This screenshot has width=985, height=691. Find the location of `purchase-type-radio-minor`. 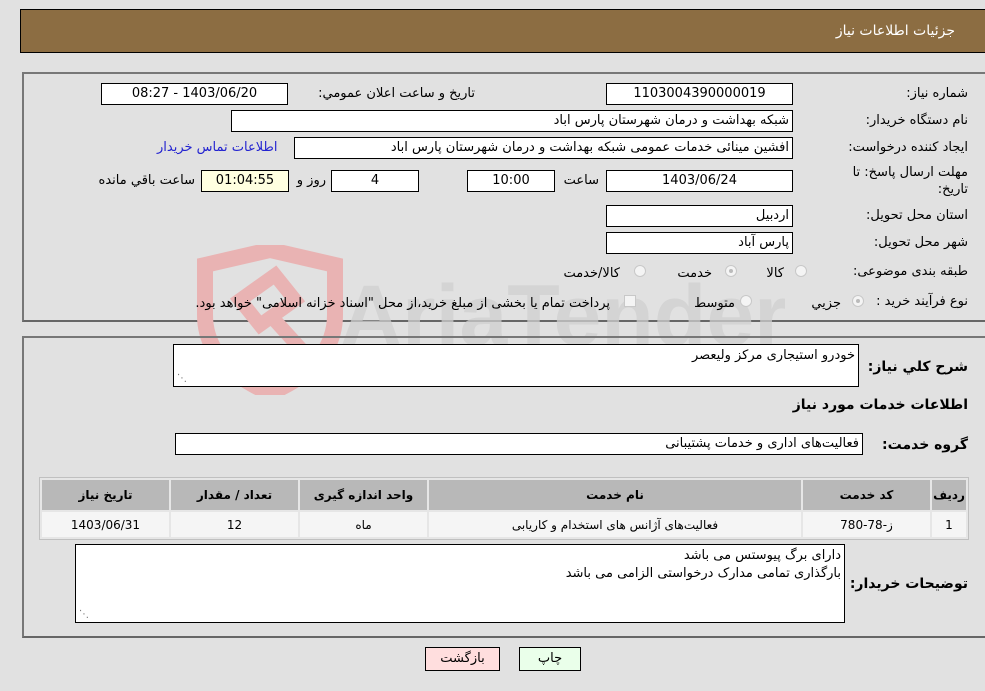

purchase-type-radio-minor is located at coordinates (858, 301).